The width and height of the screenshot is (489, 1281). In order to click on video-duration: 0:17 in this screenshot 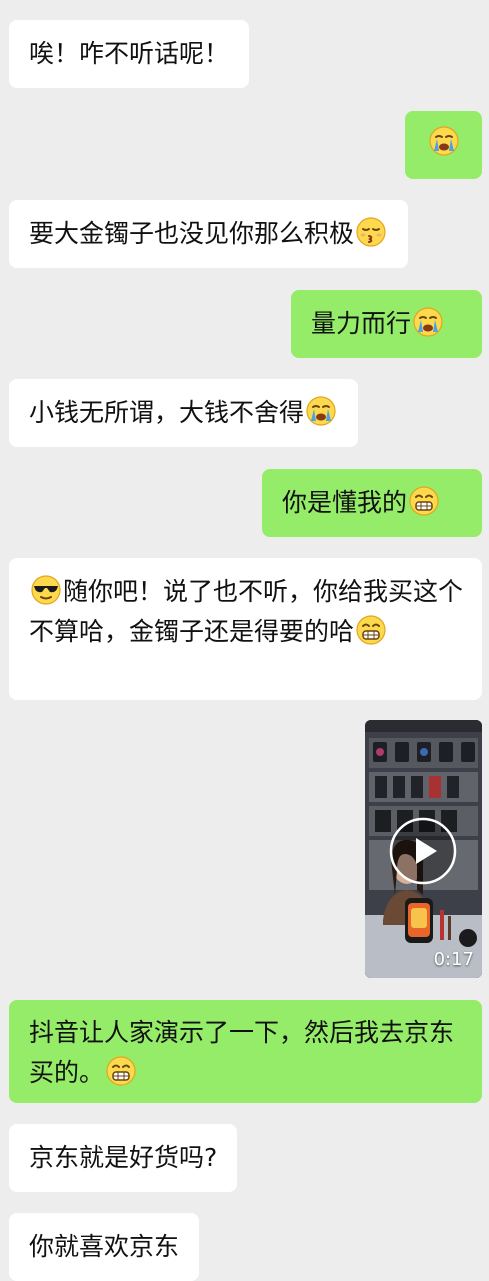, I will do `click(453, 959)`.